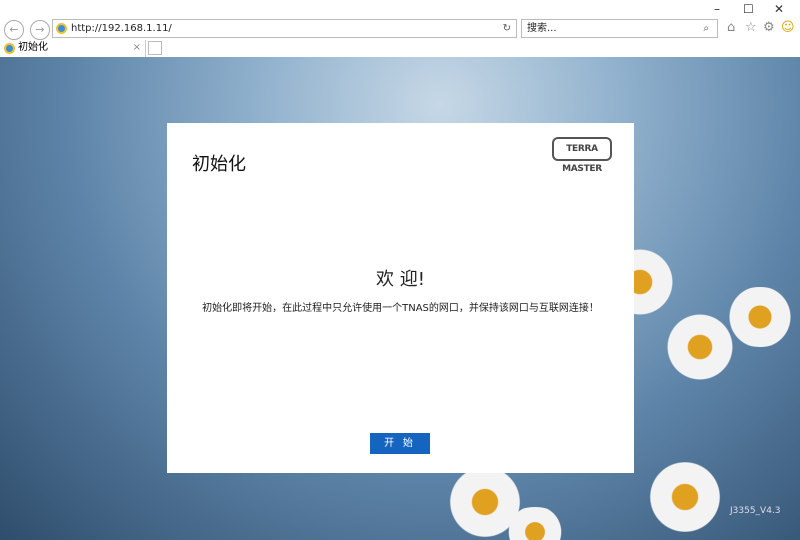 The width and height of the screenshot is (800, 540). What do you see at coordinates (582, 155) in the screenshot?
I see `terramaster-logo: TERRA MASTER` at bounding box center [582, 155].